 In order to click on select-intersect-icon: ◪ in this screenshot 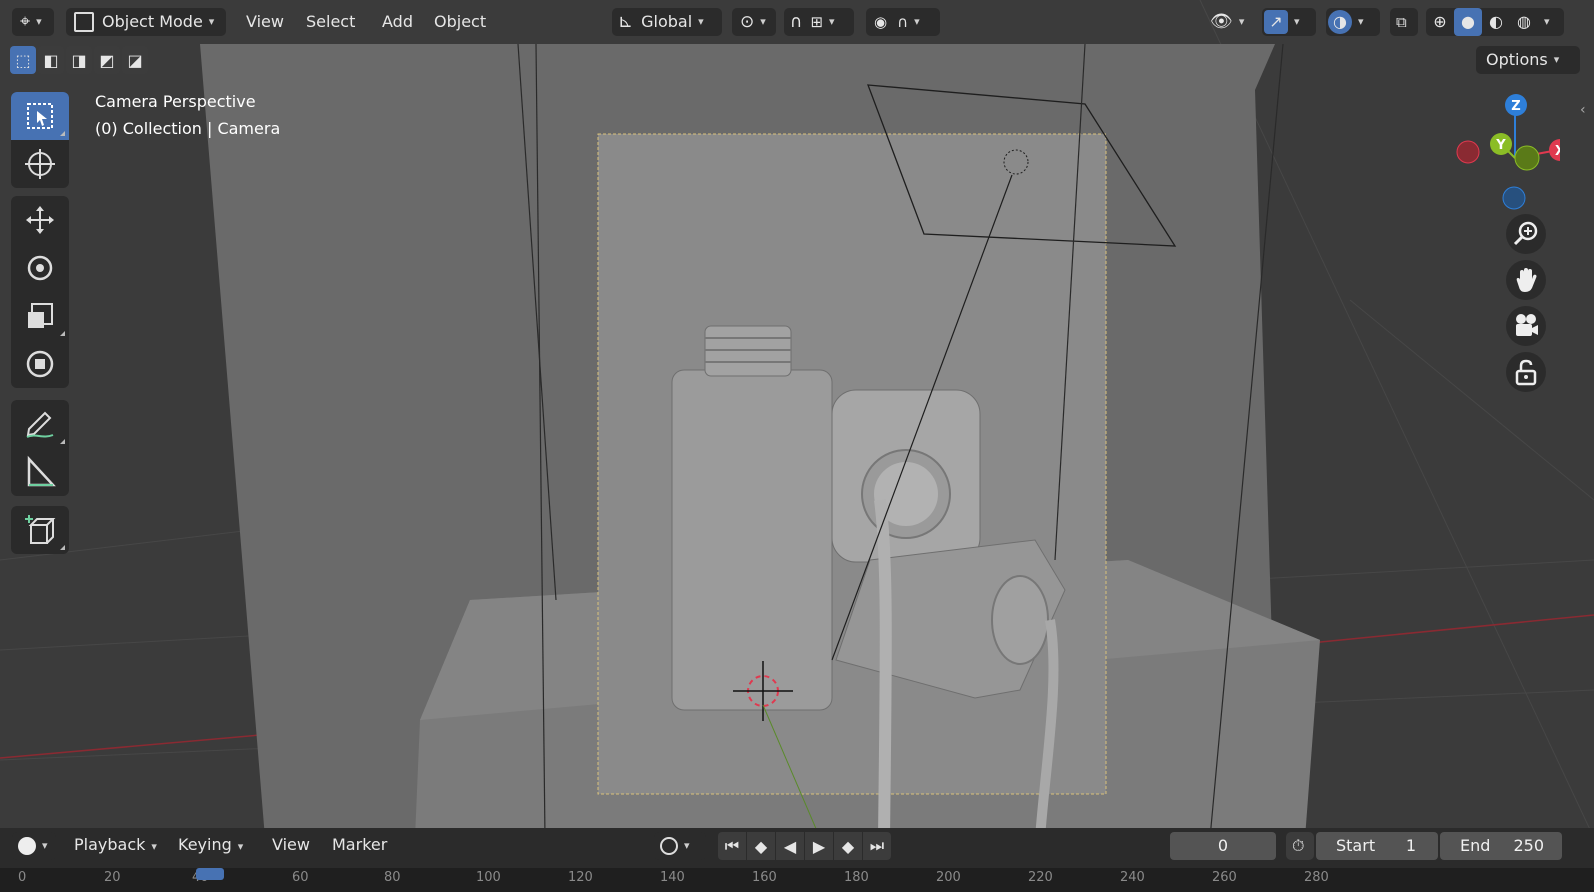, I will do `click(135, 60)`.